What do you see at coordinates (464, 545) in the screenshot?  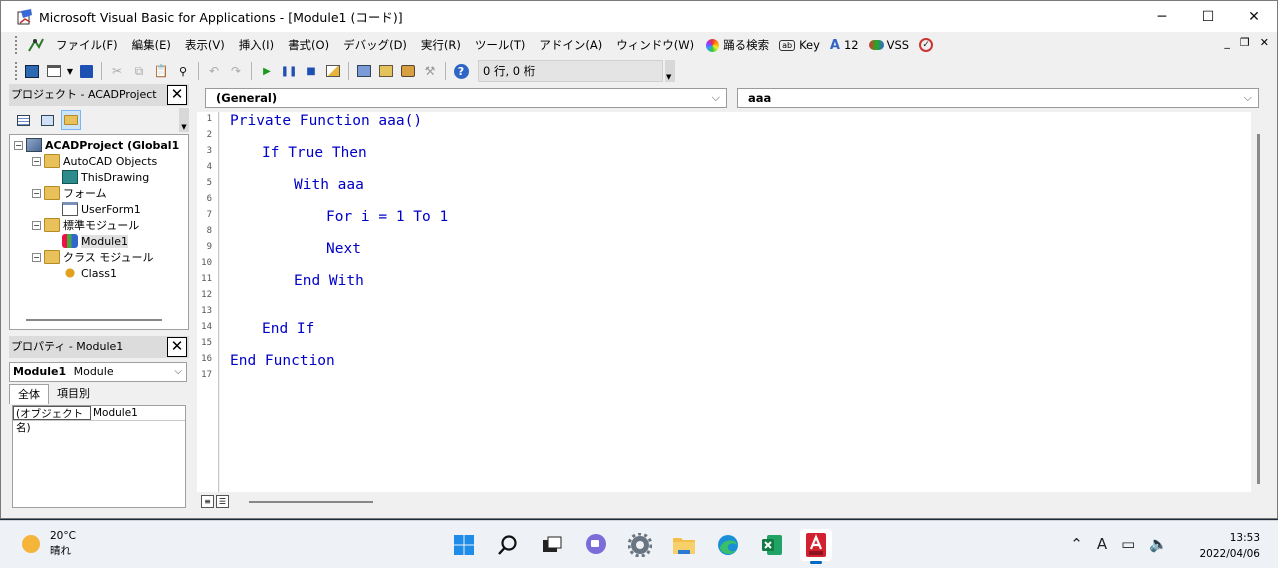 I see `start-button` at bounding box center [464, 545].